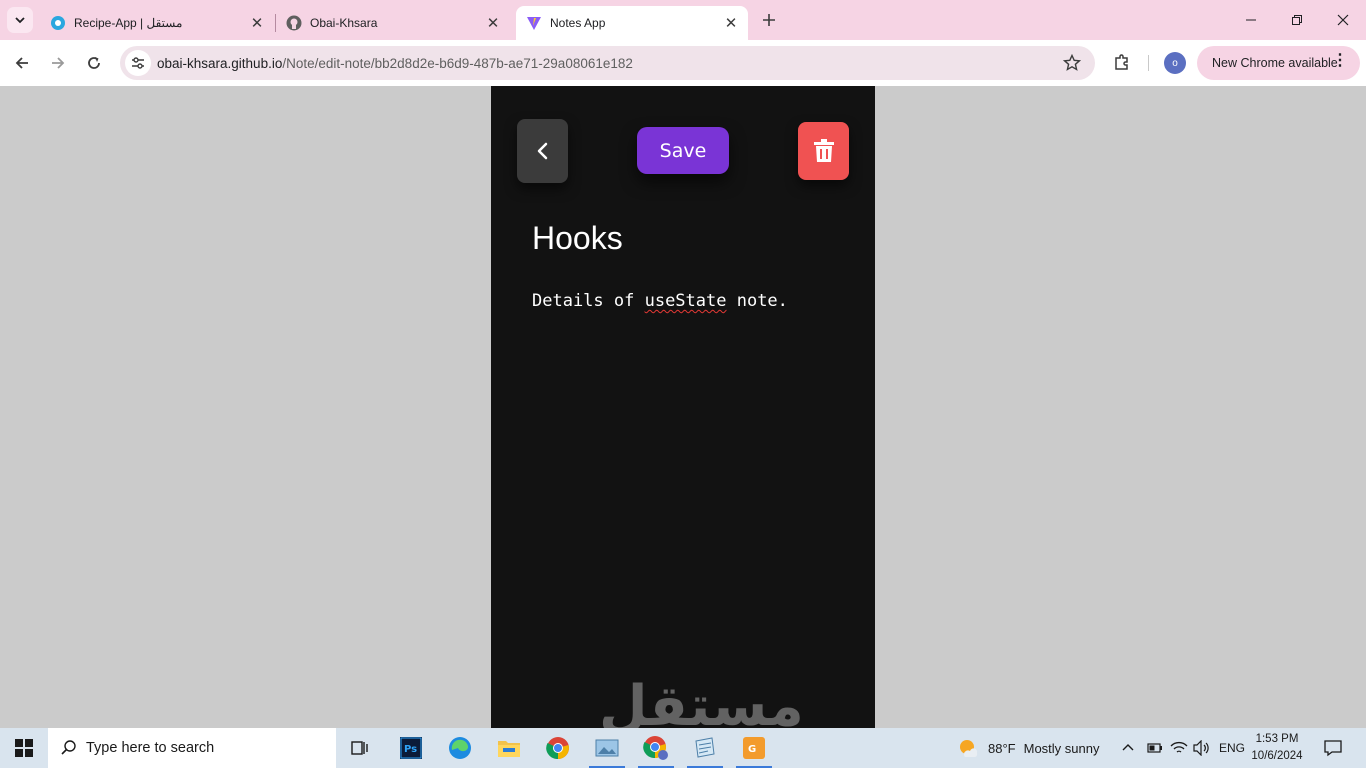 Image resolution: width=1366 pixels, height=768 pixels. What do you see at coordinates (1128, 748) in the screenshot?
I see `show-hidden-icons` at bounding box center [1128, 748].